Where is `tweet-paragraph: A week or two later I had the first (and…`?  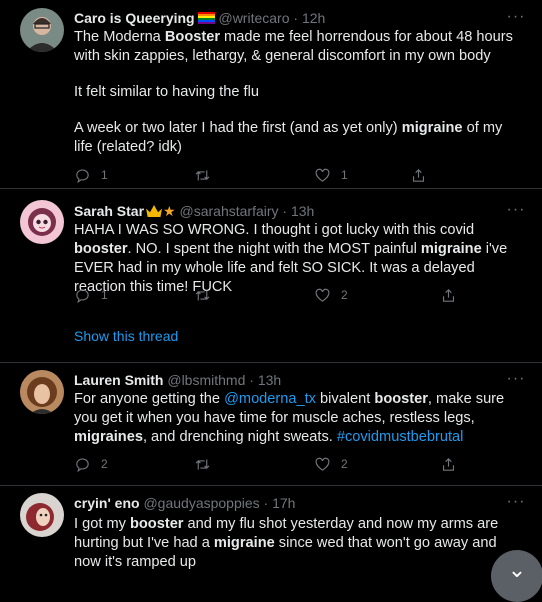 tweet-paragraph: A week or two later I had the first (and… is located at coordinates (299, 138).